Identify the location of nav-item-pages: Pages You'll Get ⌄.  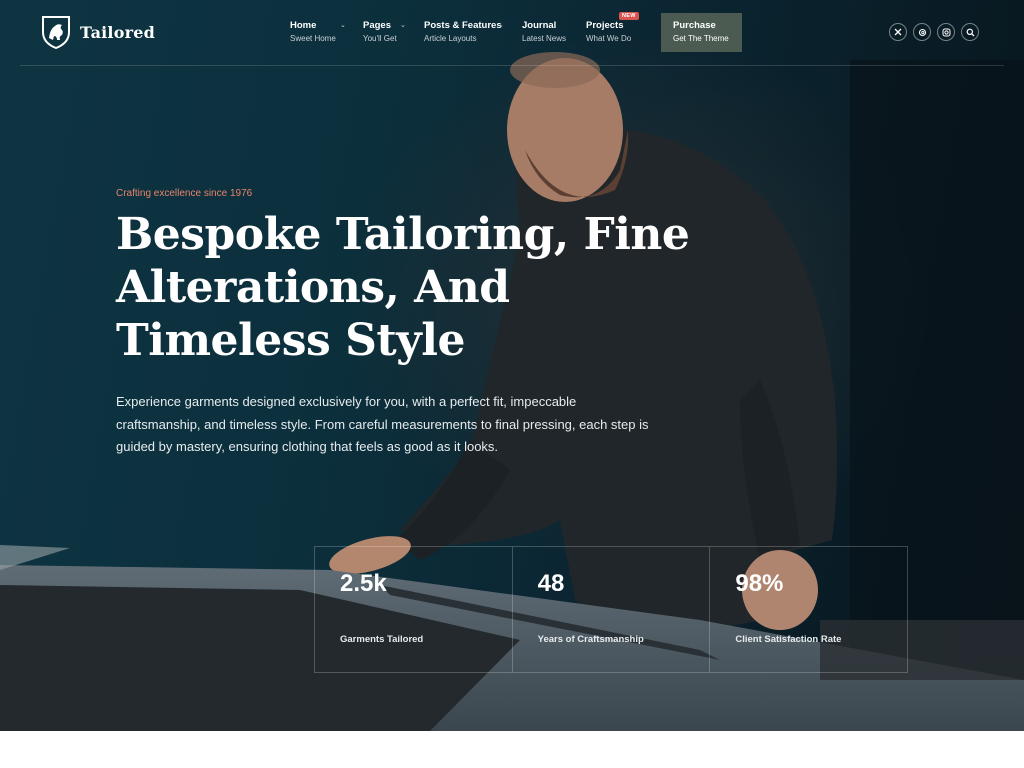
(384, 32).